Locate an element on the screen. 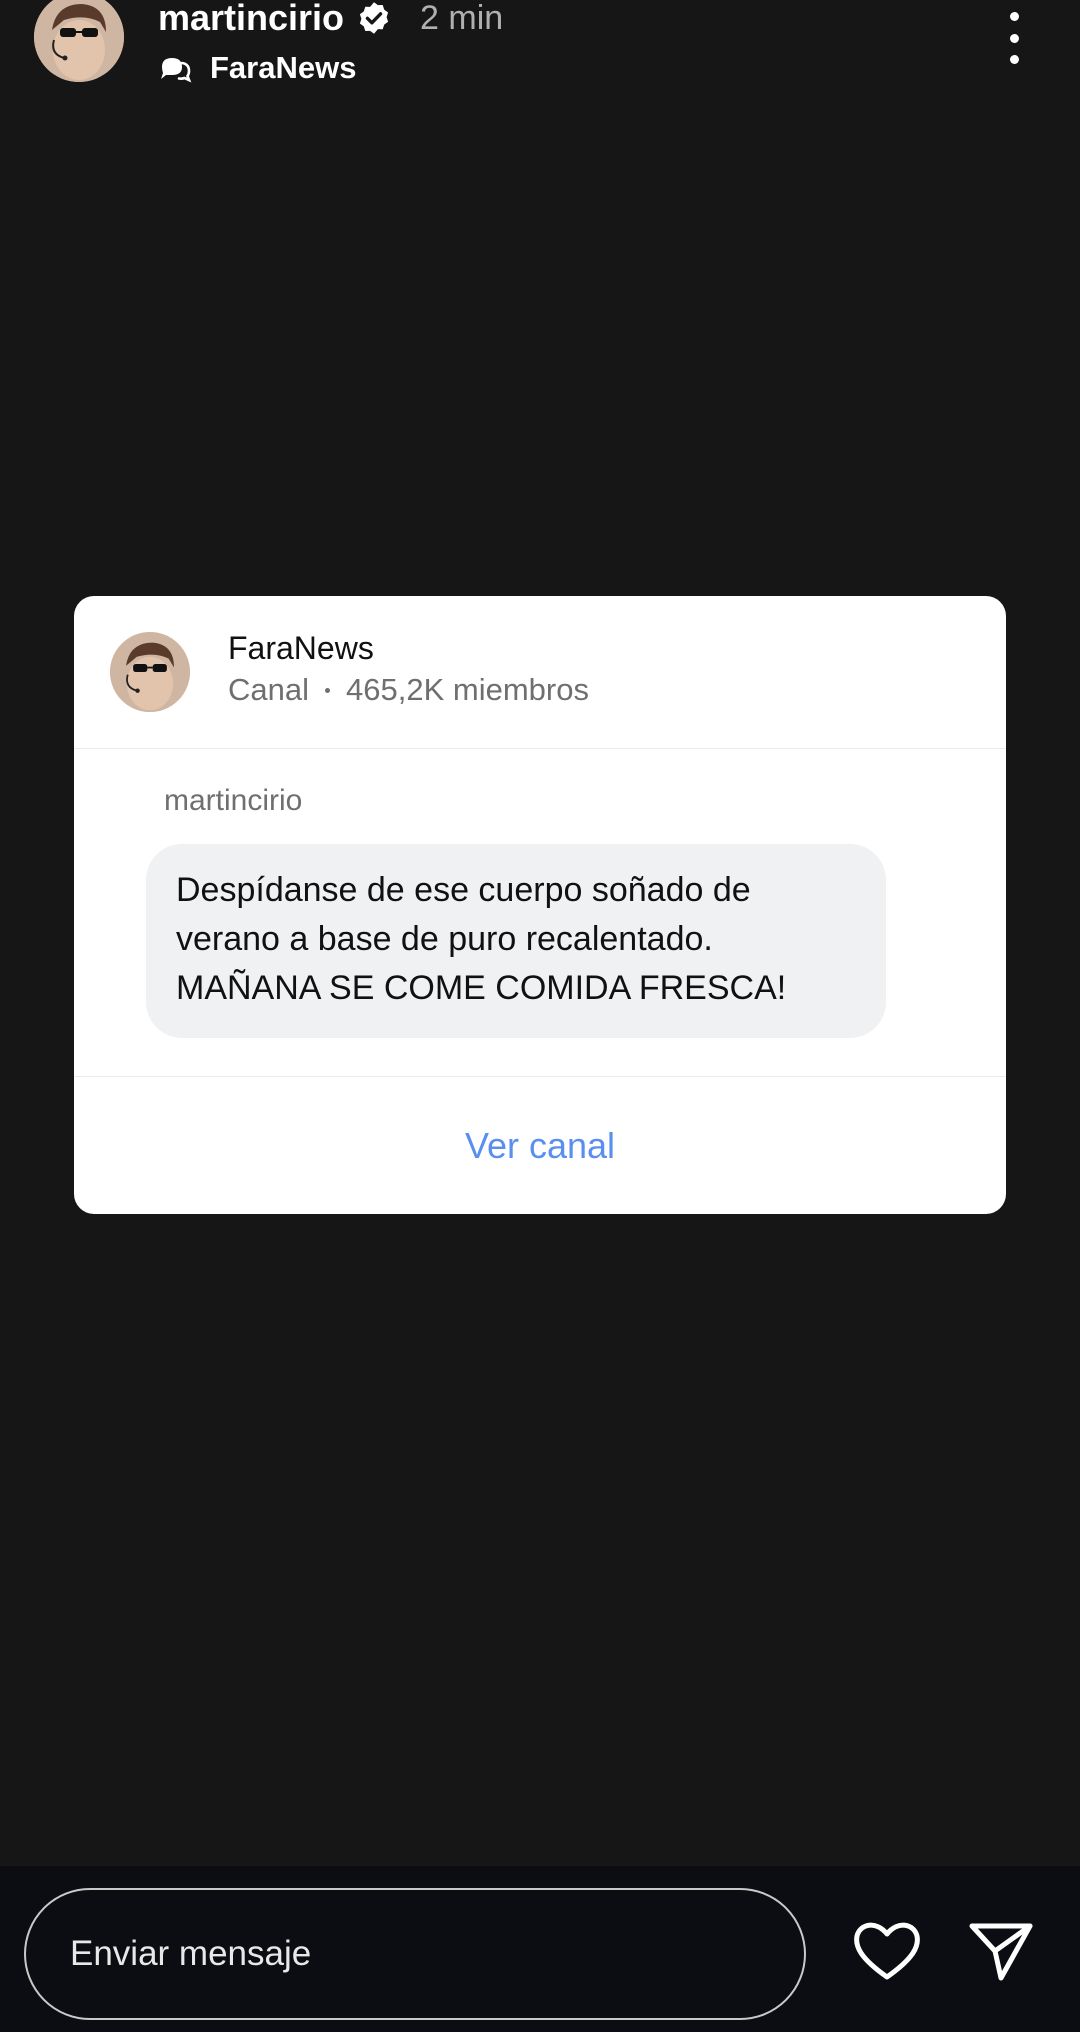 The image size is (1080, 2032). reply-bar is located at coordinates (540, 1949).